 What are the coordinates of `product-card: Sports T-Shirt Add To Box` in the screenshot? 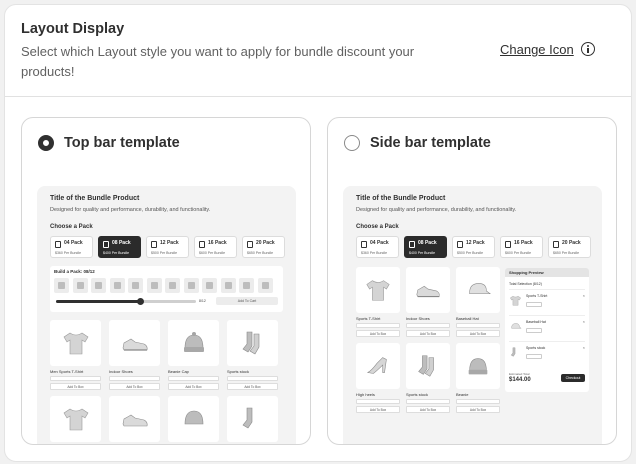 It's located at (378, 302).